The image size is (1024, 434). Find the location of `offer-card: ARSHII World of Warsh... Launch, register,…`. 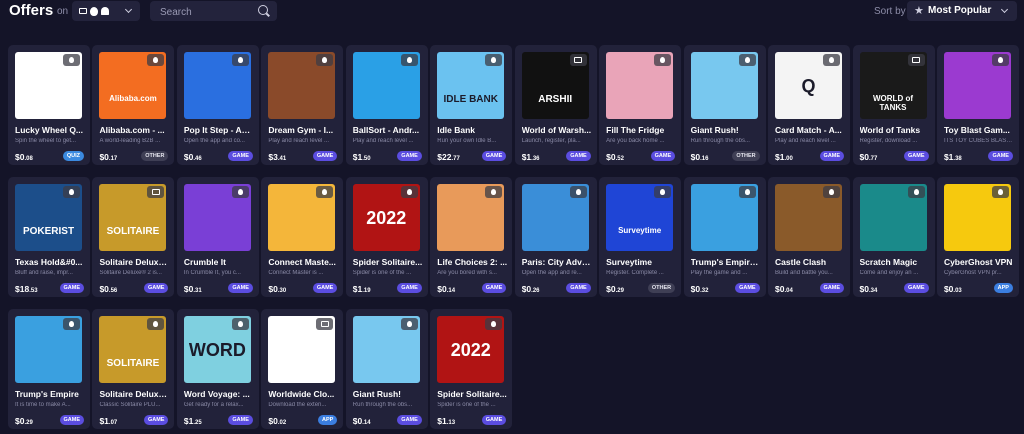

offer-card: ARSHII World of Warsh... Launch, register,… is located at coordinates (555, 105).